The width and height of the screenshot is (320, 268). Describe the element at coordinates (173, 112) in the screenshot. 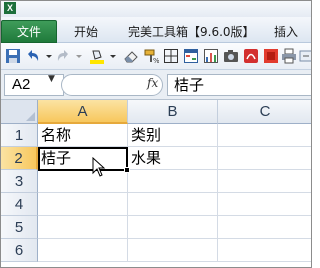

I see `column-header-b: B` at that location.